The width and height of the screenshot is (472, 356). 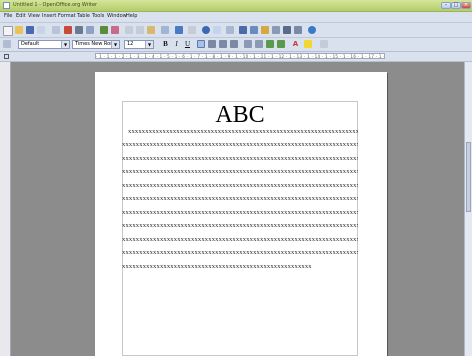 I want to click on print-icon, so click(x=79, y=30).